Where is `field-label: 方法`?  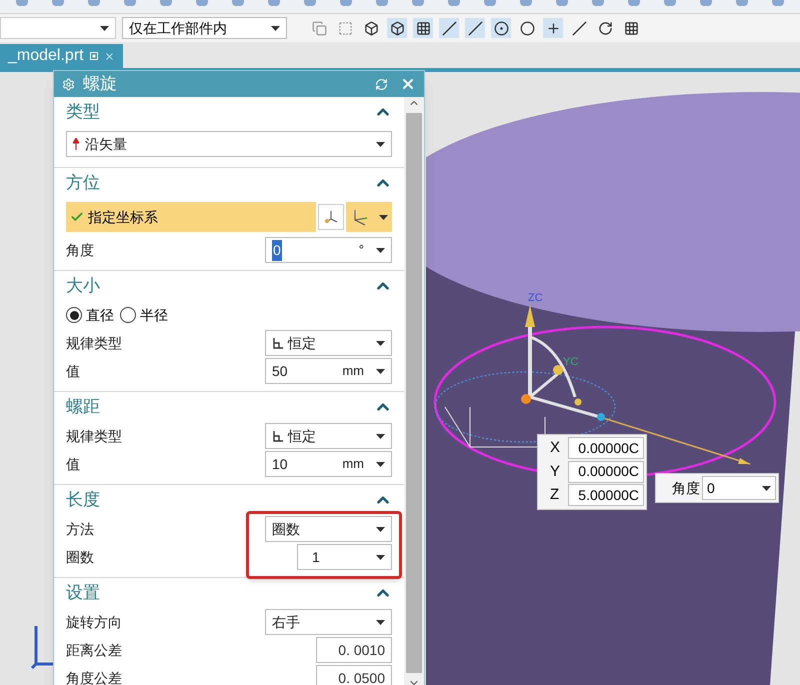 field-label: 方法 is located at coordinates (80, 529).